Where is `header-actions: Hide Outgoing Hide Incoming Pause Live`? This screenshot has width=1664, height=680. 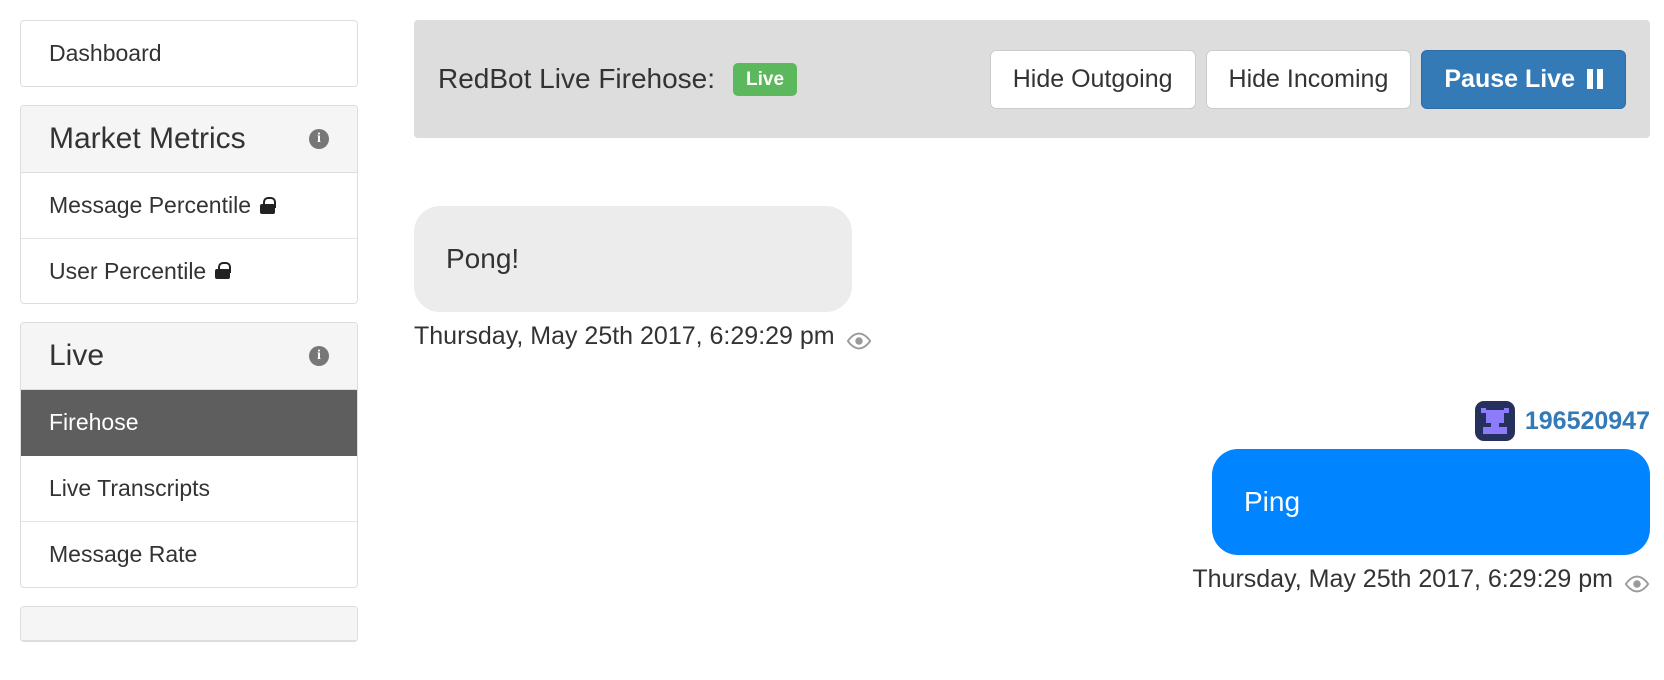
header-actions: Hide Outgoing Hide Incoming Pause Live is located at coordinates (1307, 79).